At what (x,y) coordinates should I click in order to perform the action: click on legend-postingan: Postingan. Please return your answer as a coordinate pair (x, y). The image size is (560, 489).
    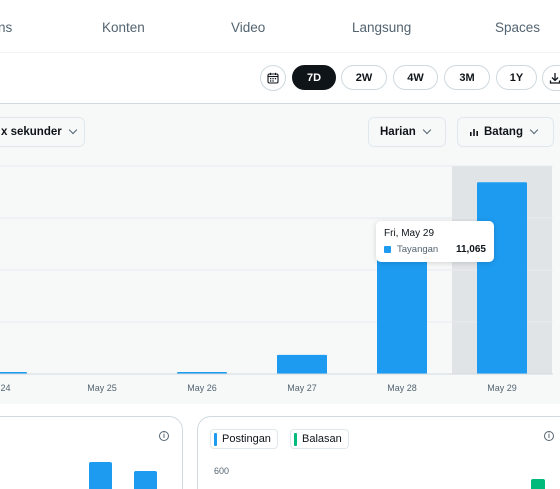
    Looking at the image, I should click on (244, 439).